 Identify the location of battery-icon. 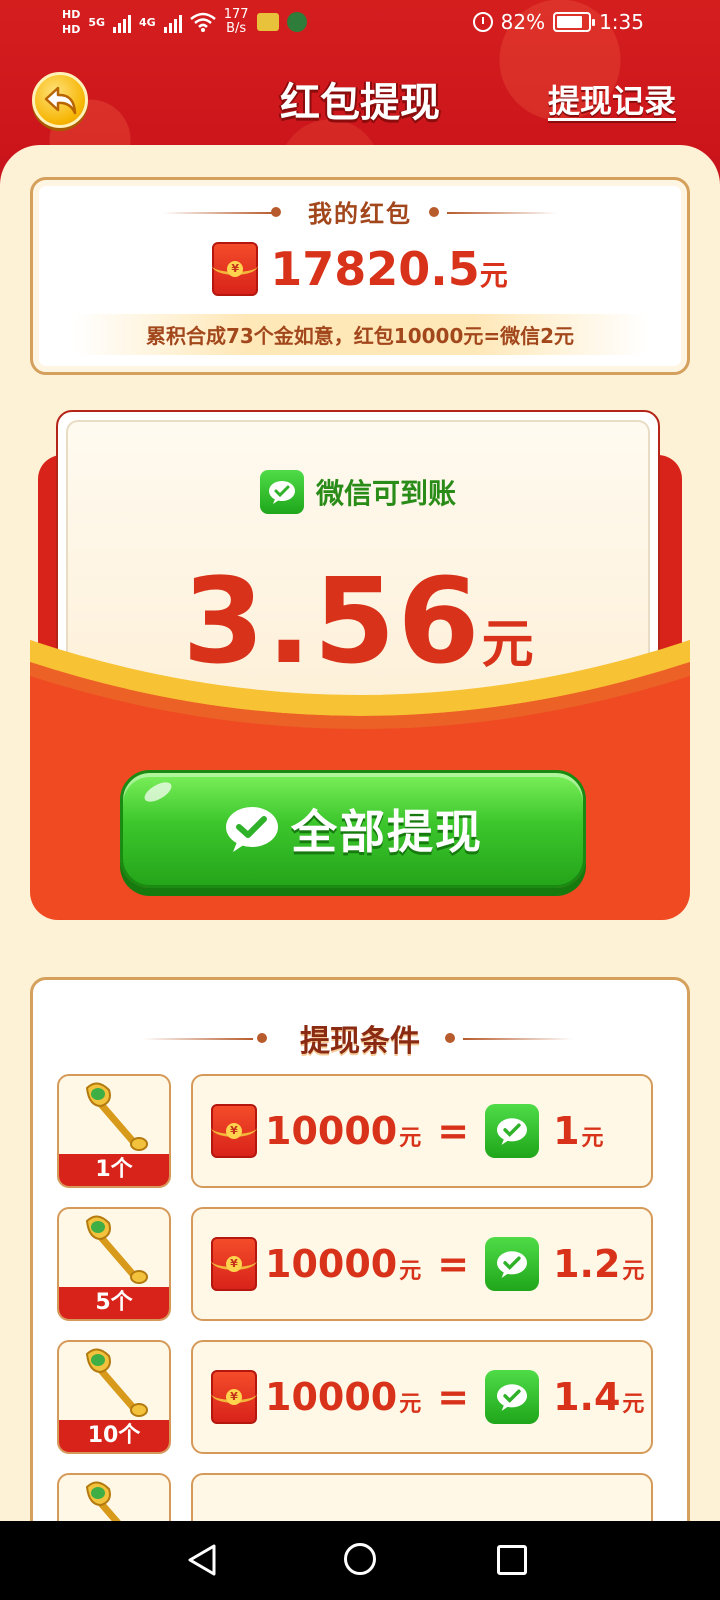
(574, 22).